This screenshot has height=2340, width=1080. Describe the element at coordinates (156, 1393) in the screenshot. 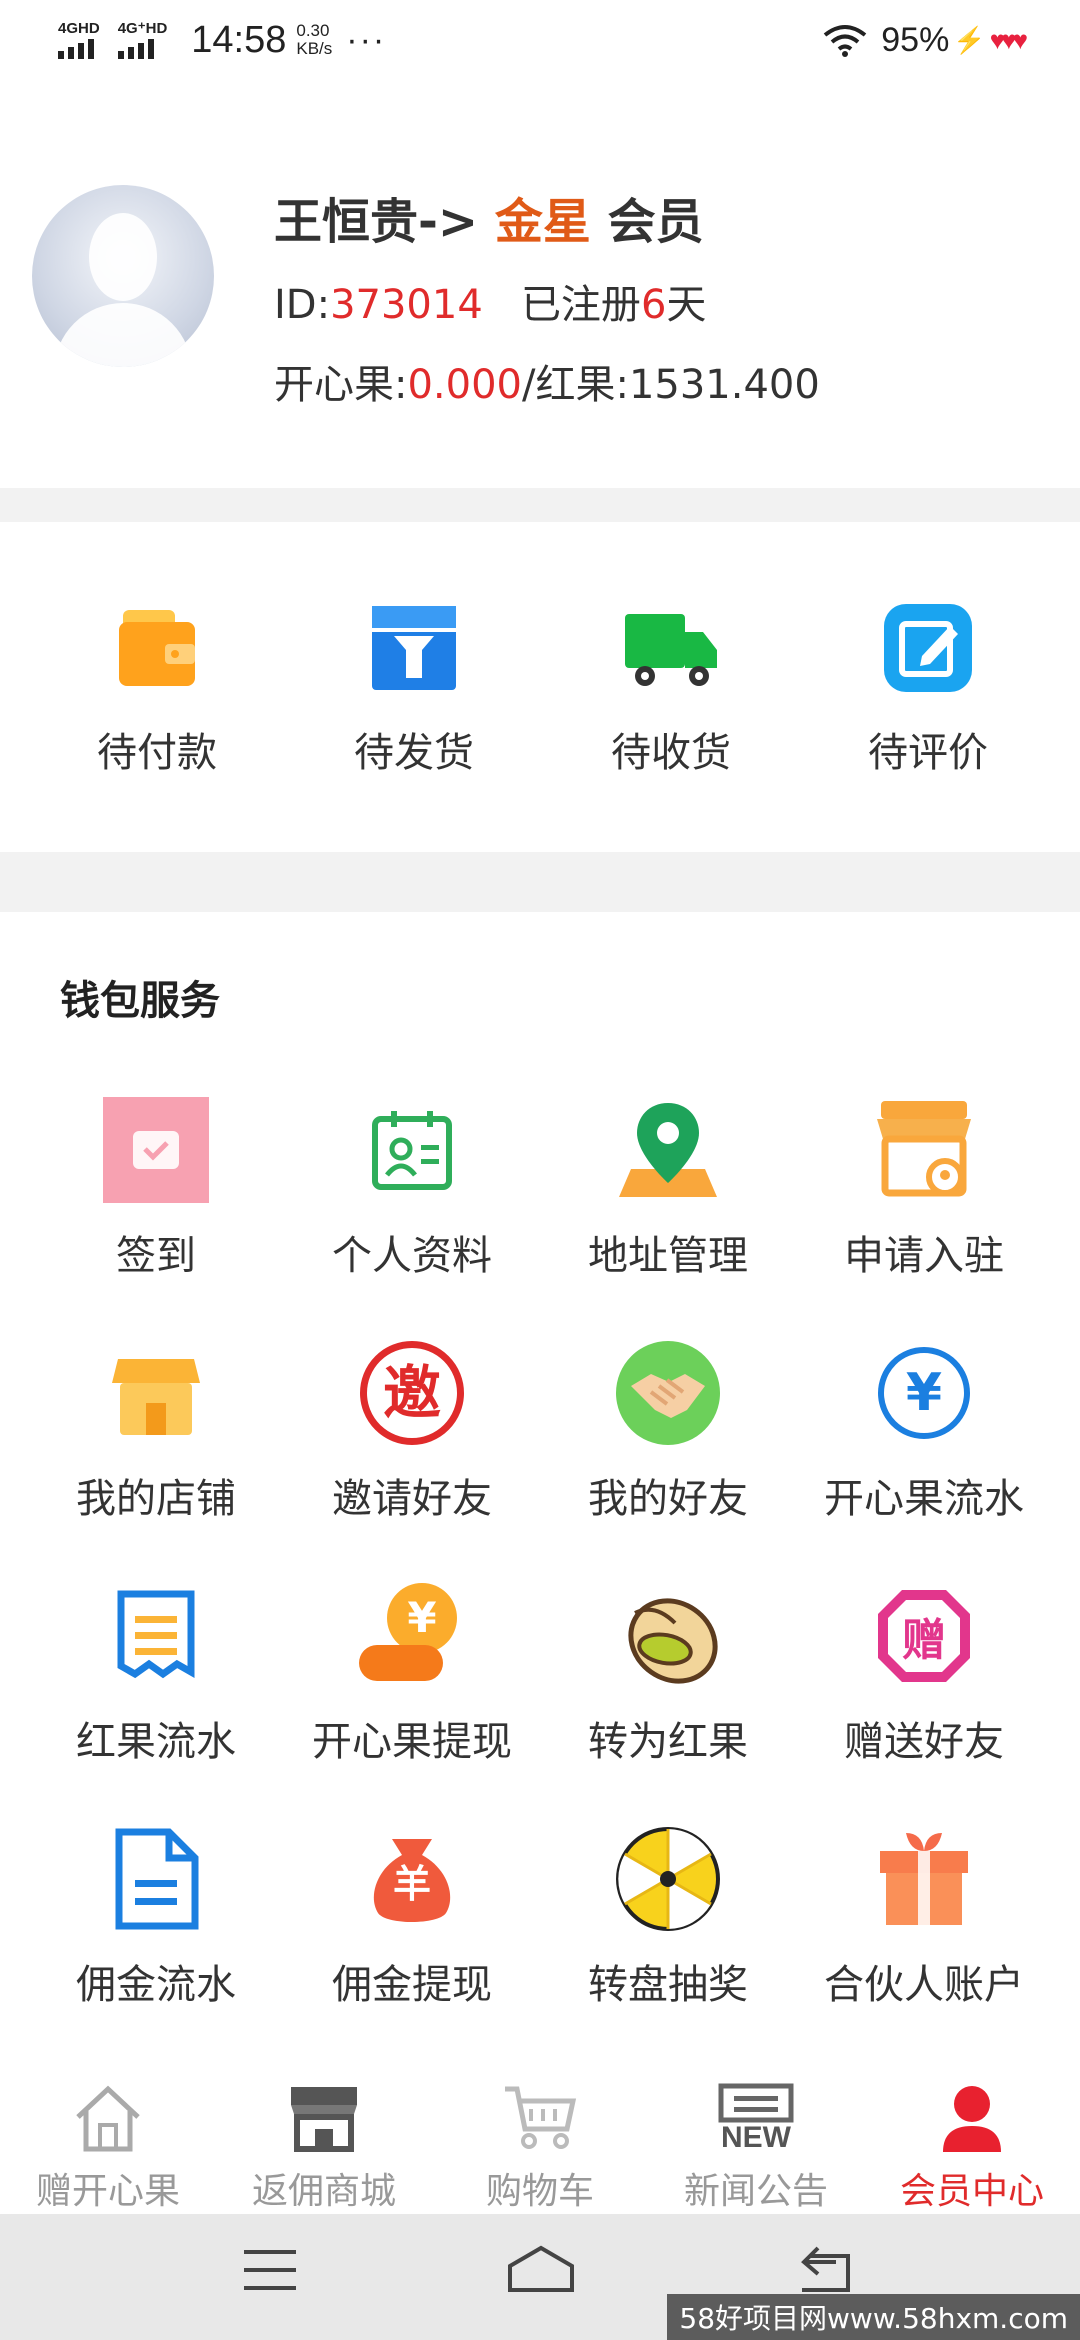

I see `shop-icon` at that location.